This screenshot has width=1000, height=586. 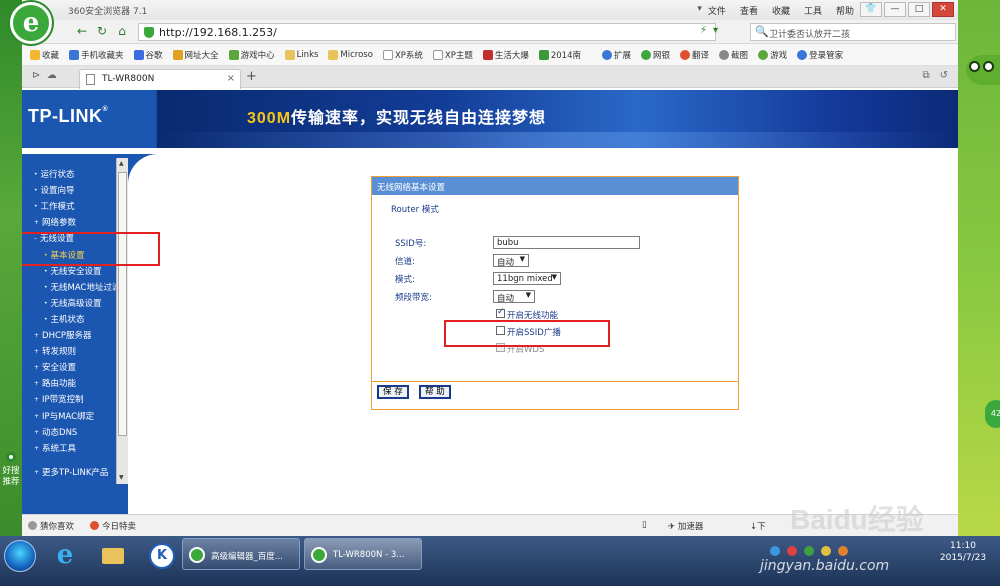 I want to click on address-bar: http://192.168.1.253/, so click(x=427, y=32).